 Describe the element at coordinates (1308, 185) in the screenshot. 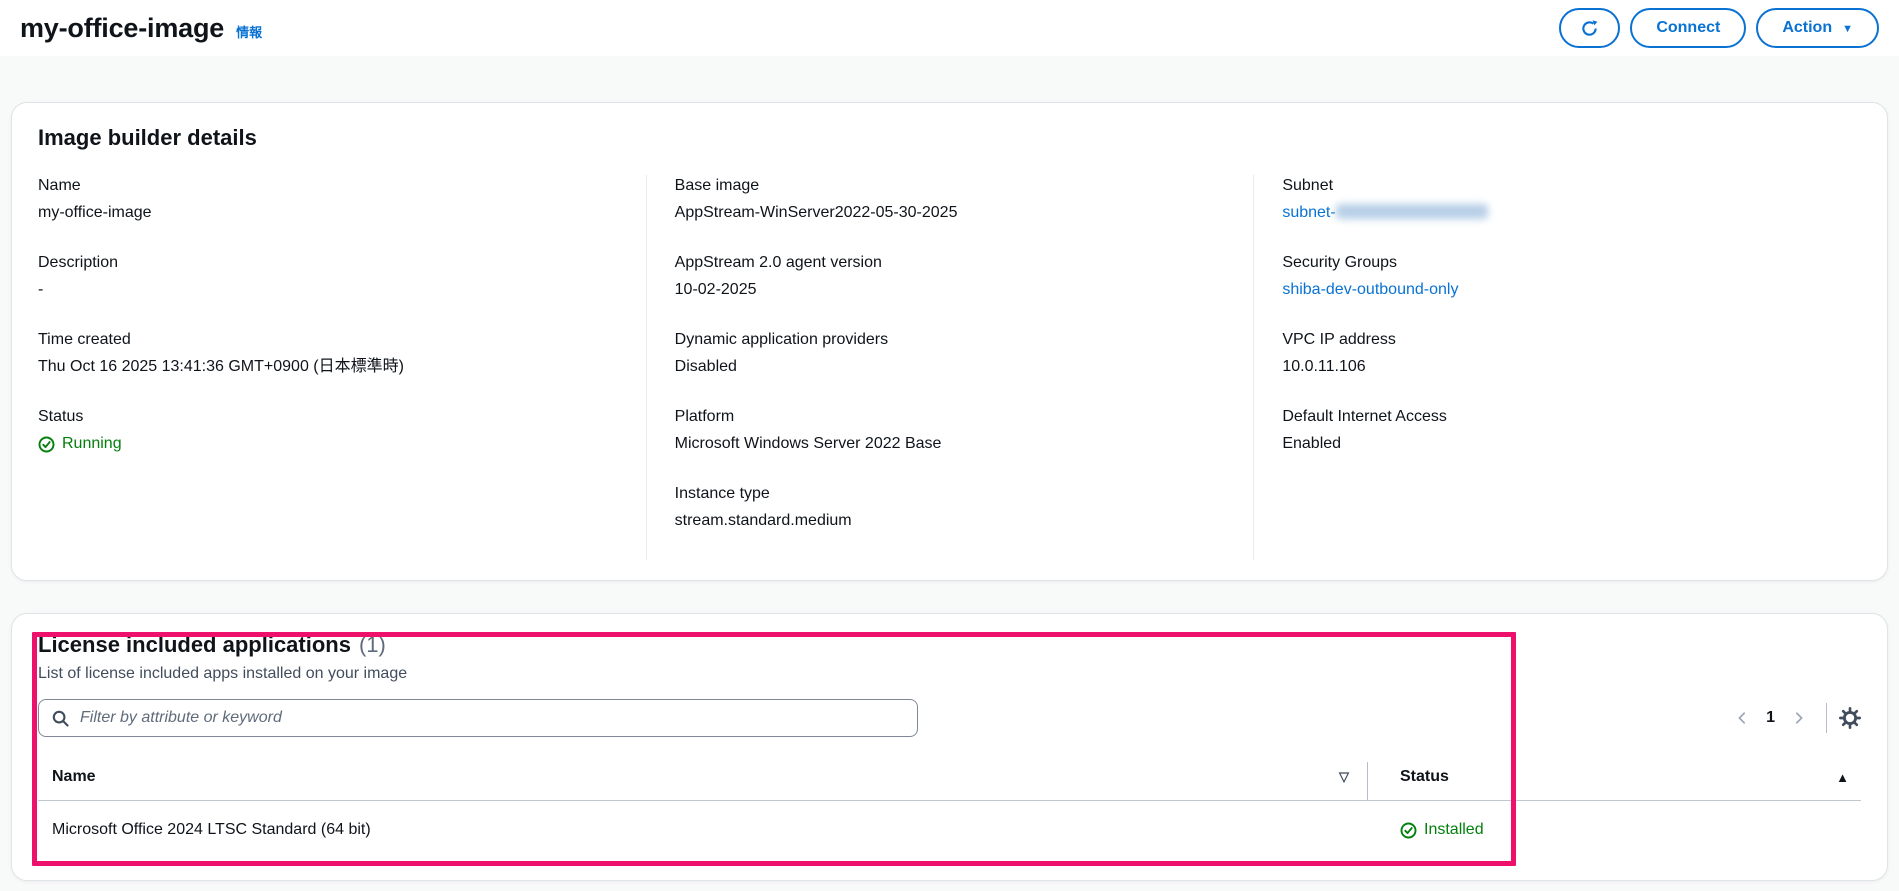

I see `field-subnet-label: Subnet` at that location.